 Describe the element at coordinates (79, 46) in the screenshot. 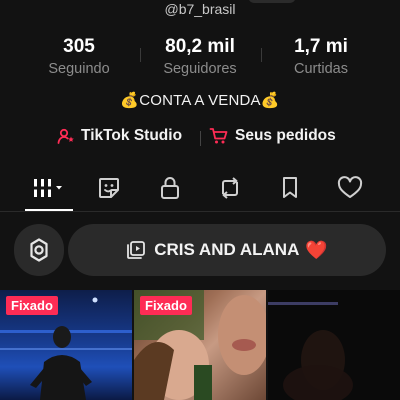

I see `stat-following-value: 305` at that location.